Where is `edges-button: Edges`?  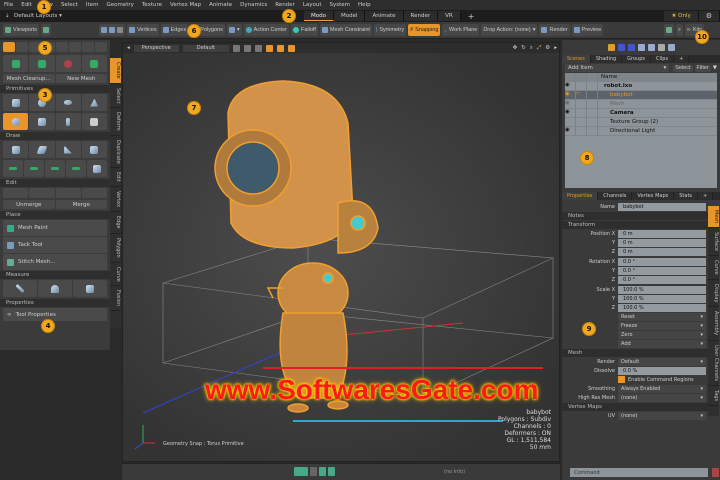
edges-button: Edges is located at coordinates (174, 30).